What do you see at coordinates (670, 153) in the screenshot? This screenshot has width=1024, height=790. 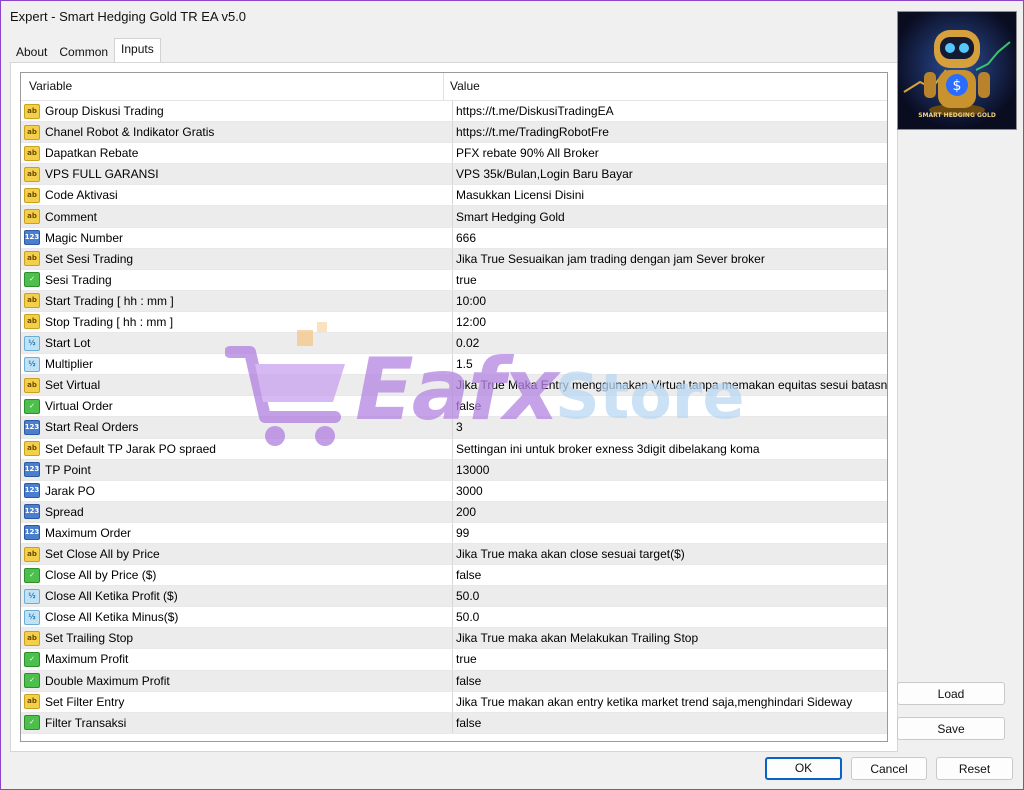 I see `value-cell: PFX rebate 90% All Broker` at bounding box center [670, 153].